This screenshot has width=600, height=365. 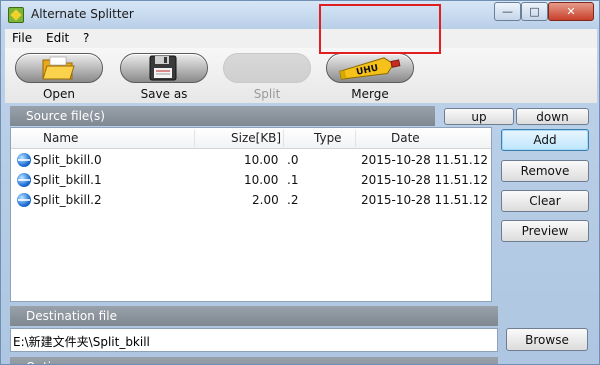 What do you see at coordinates (370, 94) in the screenshot?
I see `merge-label: Merge` at bounding box center [370, 94].